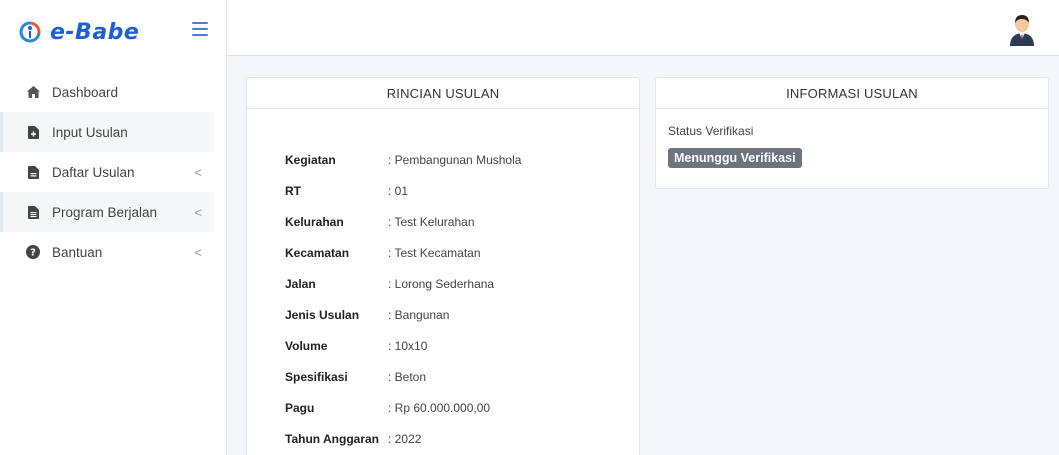 The height and width of the screenshot is (455, 1059). What do you see at coordinates (85, 92) in the screenshot?
I see `sidebar-item-label: Dashboard` at bounding box center [85, 92].